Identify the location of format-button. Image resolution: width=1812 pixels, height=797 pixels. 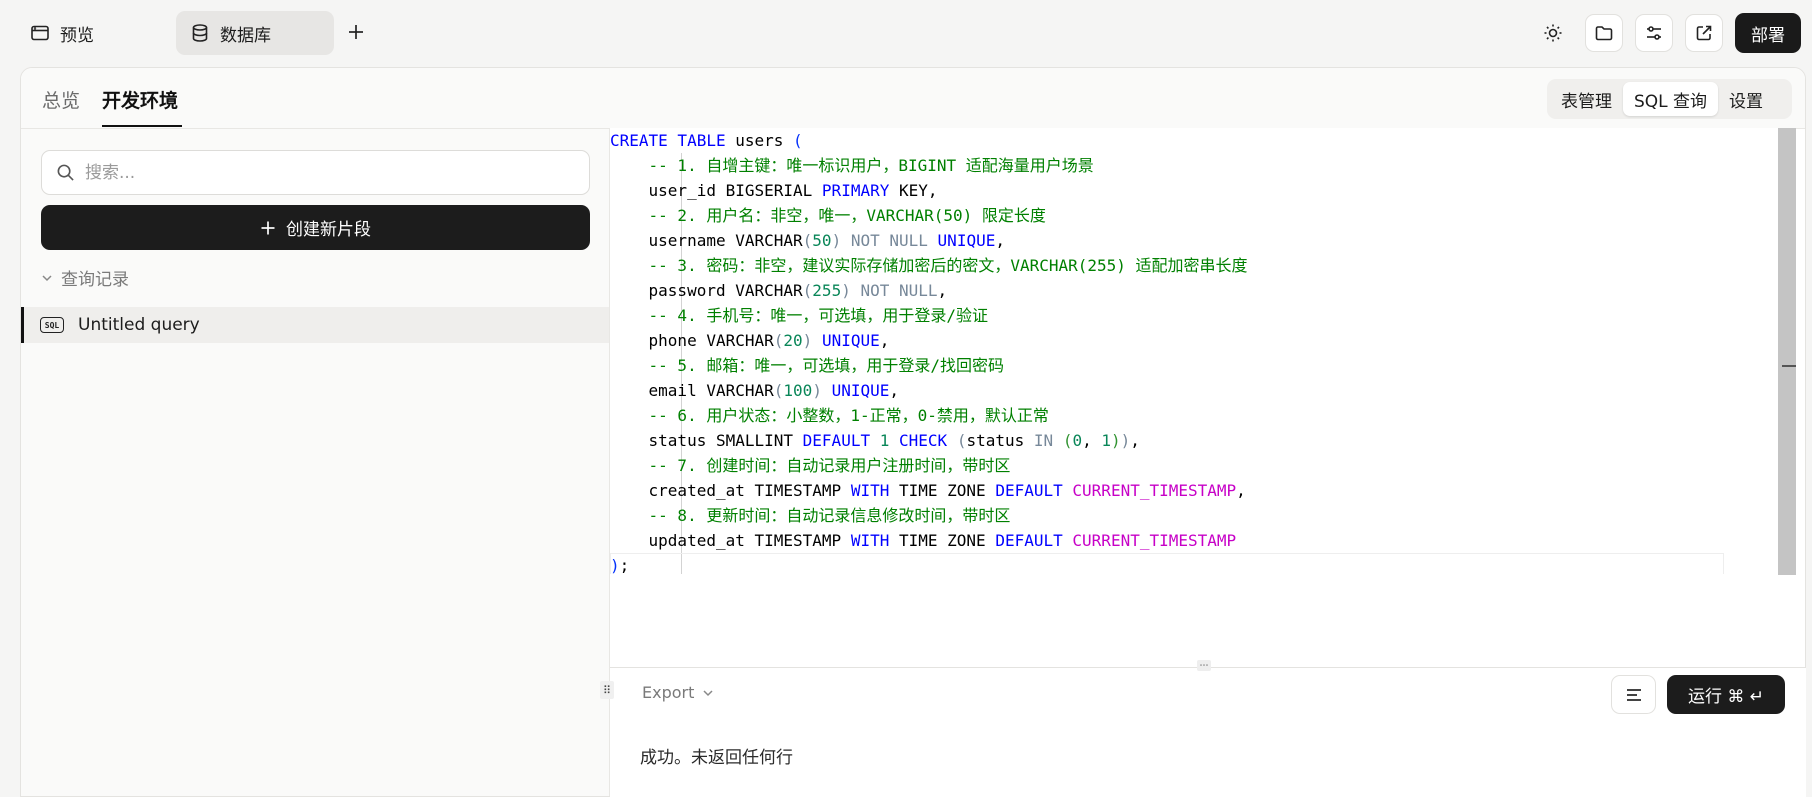
(1633, 694).